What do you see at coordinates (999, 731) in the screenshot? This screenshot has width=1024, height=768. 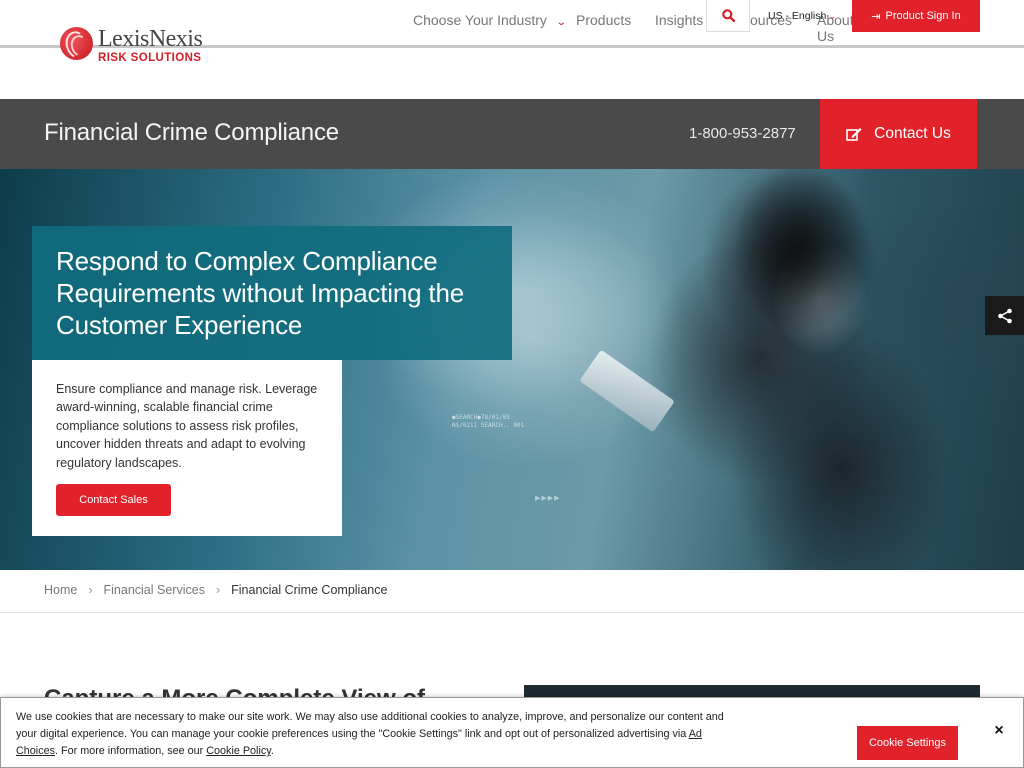 I see `close-icon: ×` at bounding box center [999, 731].